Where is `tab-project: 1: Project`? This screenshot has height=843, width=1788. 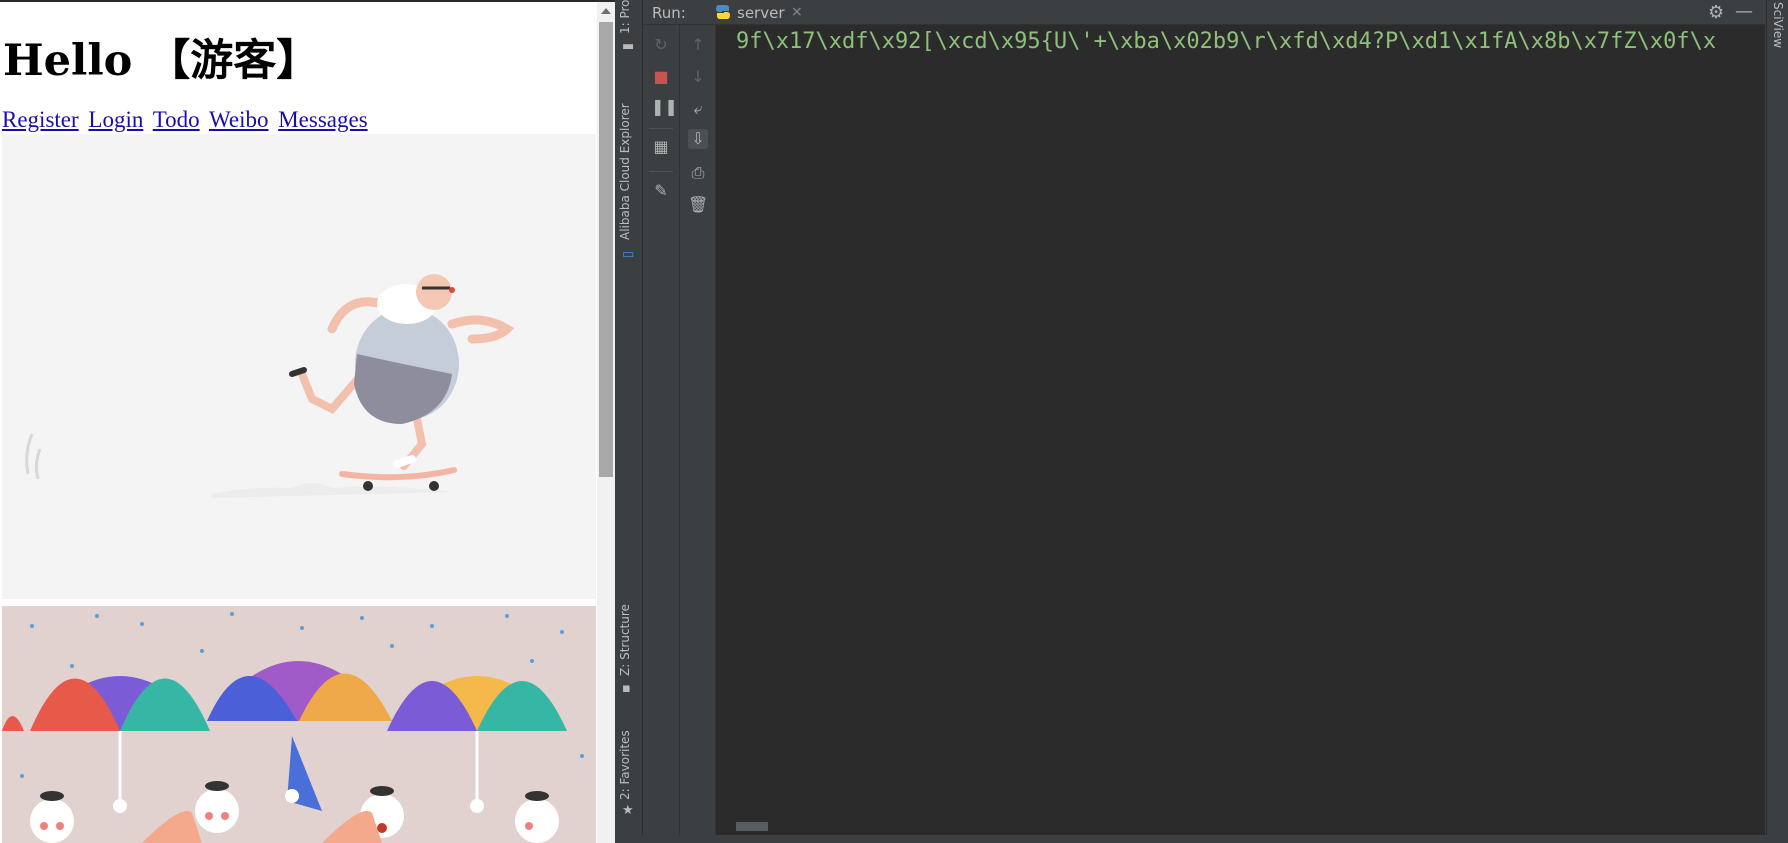 tab-project: 1: Project is located at coordinates (625, 17).